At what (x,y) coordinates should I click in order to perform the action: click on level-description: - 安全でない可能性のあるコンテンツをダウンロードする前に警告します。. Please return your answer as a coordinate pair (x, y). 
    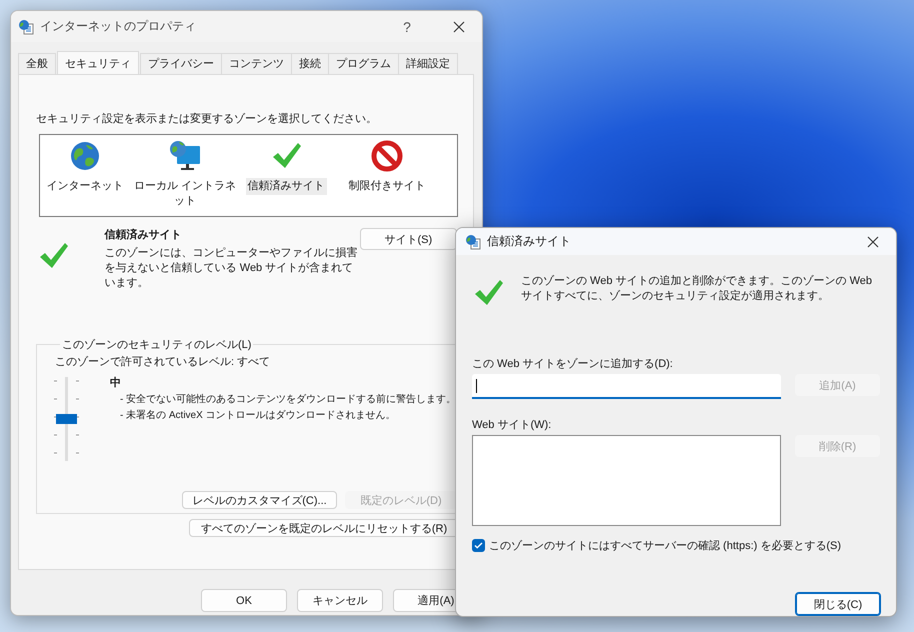
    Looking at the image, I should click on (288, 400).